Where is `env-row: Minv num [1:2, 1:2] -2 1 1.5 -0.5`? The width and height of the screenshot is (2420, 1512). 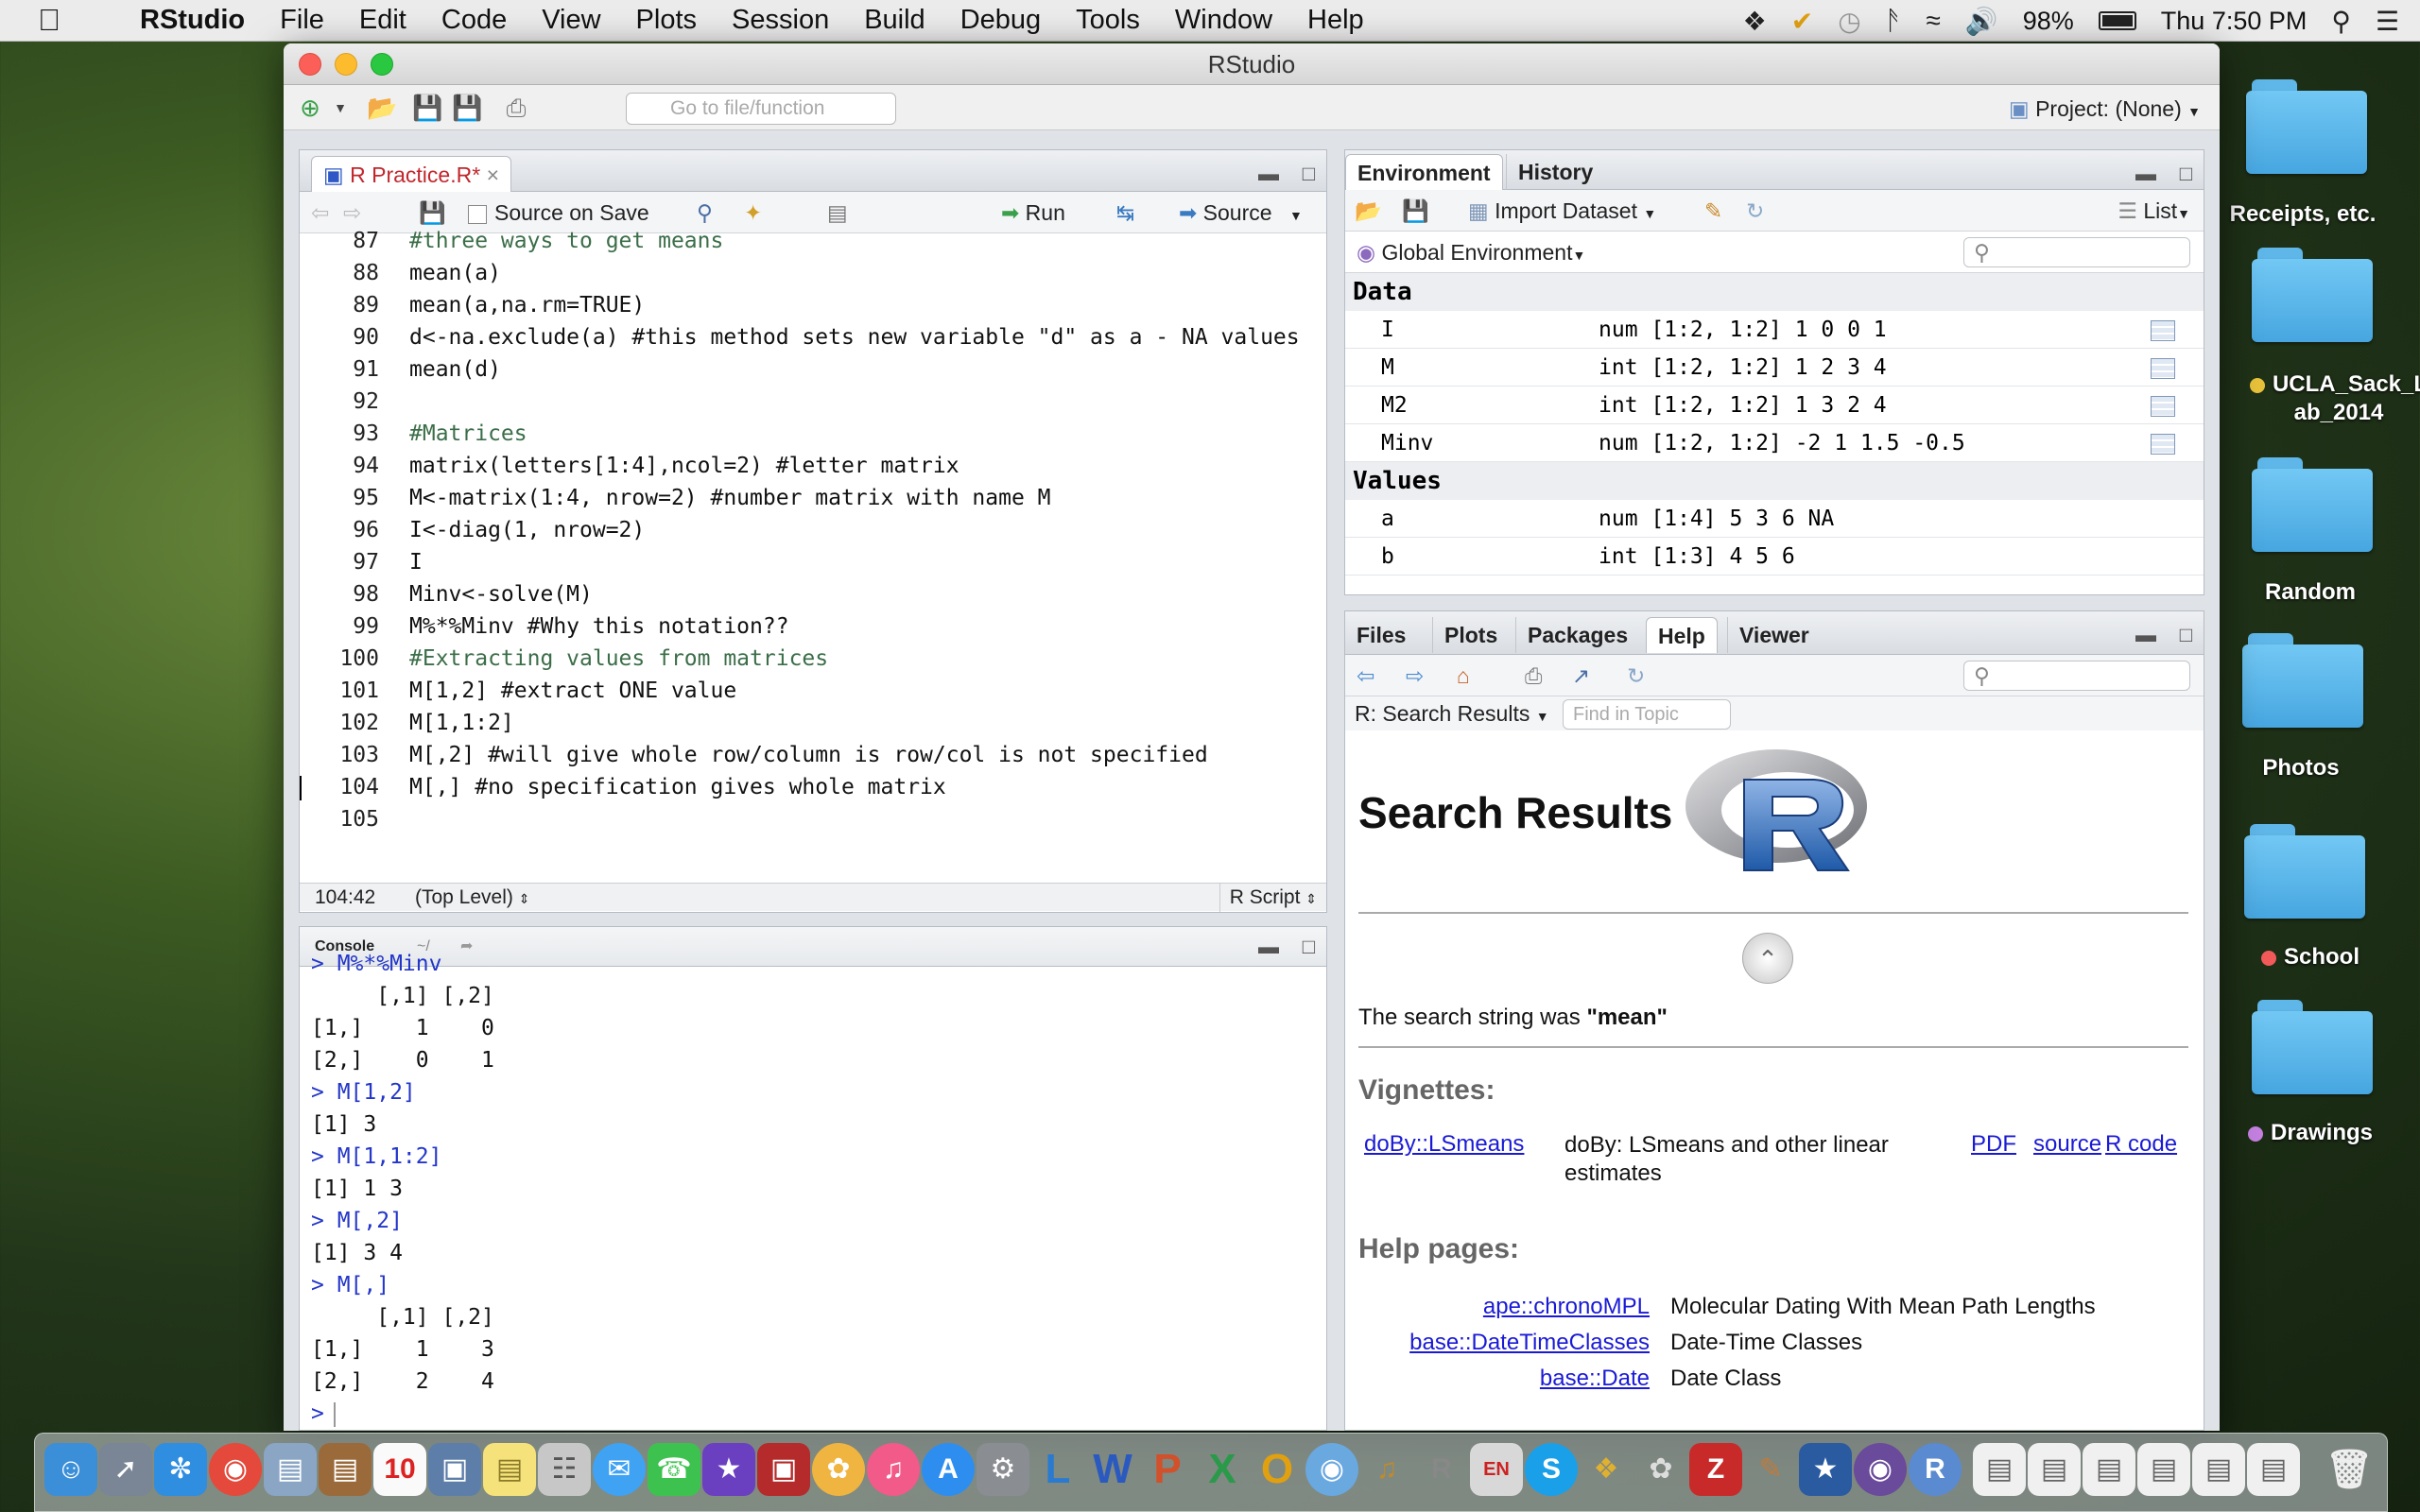
env-row: Minv num [1:2, 1:2] -2 1 1.5 -0.5 is located at coordinates (1774, 443).